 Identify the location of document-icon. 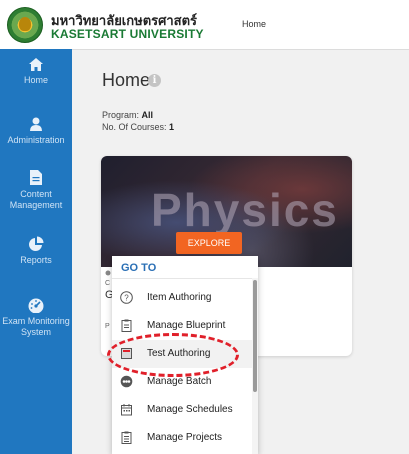
(36, 177).